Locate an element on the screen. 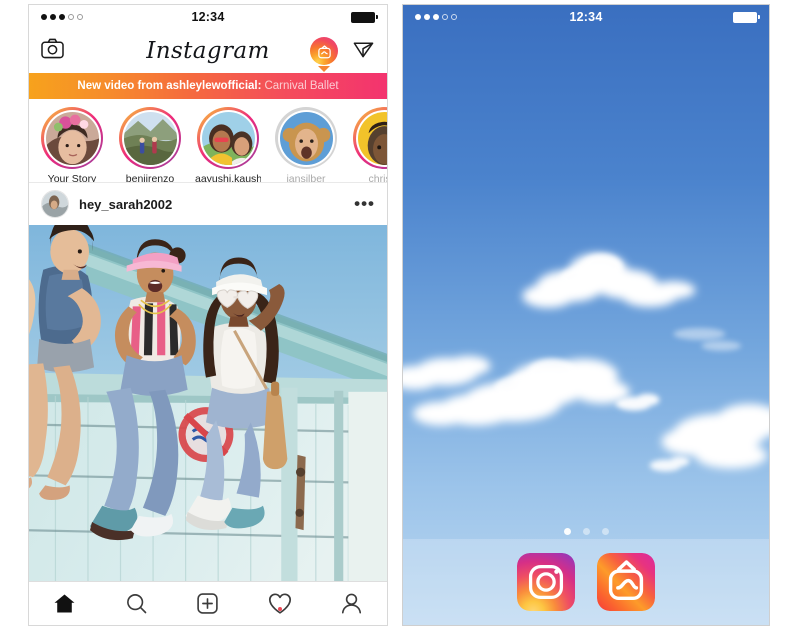  heart-icon is located at coordinates (280, 603).